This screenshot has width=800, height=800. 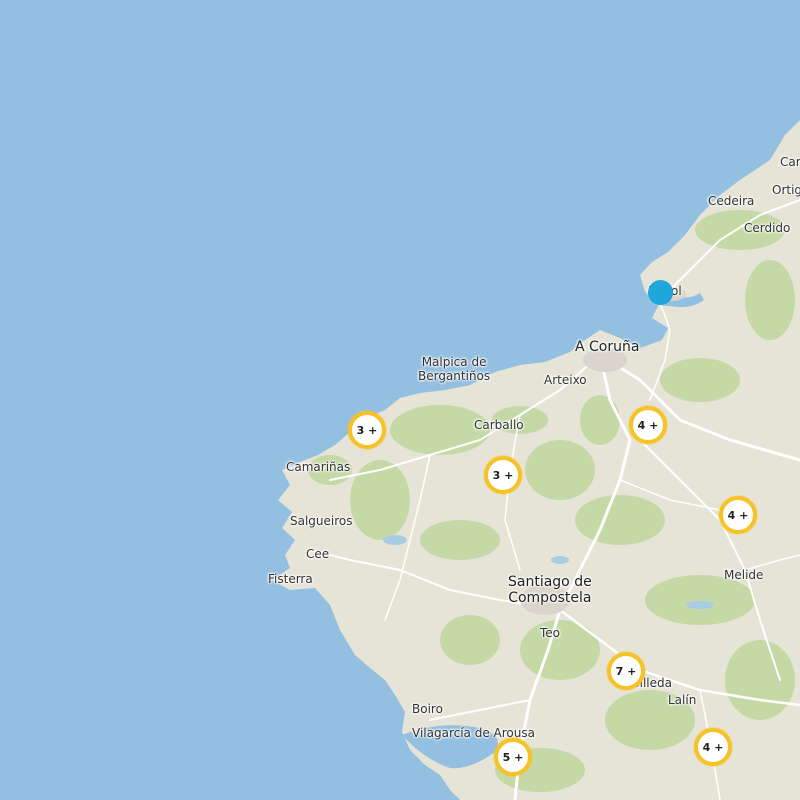 What do you see at coordinates (682, 700) in the screenshot?
I see `place-lalin: Lalín` at bounding box center [682, 700].